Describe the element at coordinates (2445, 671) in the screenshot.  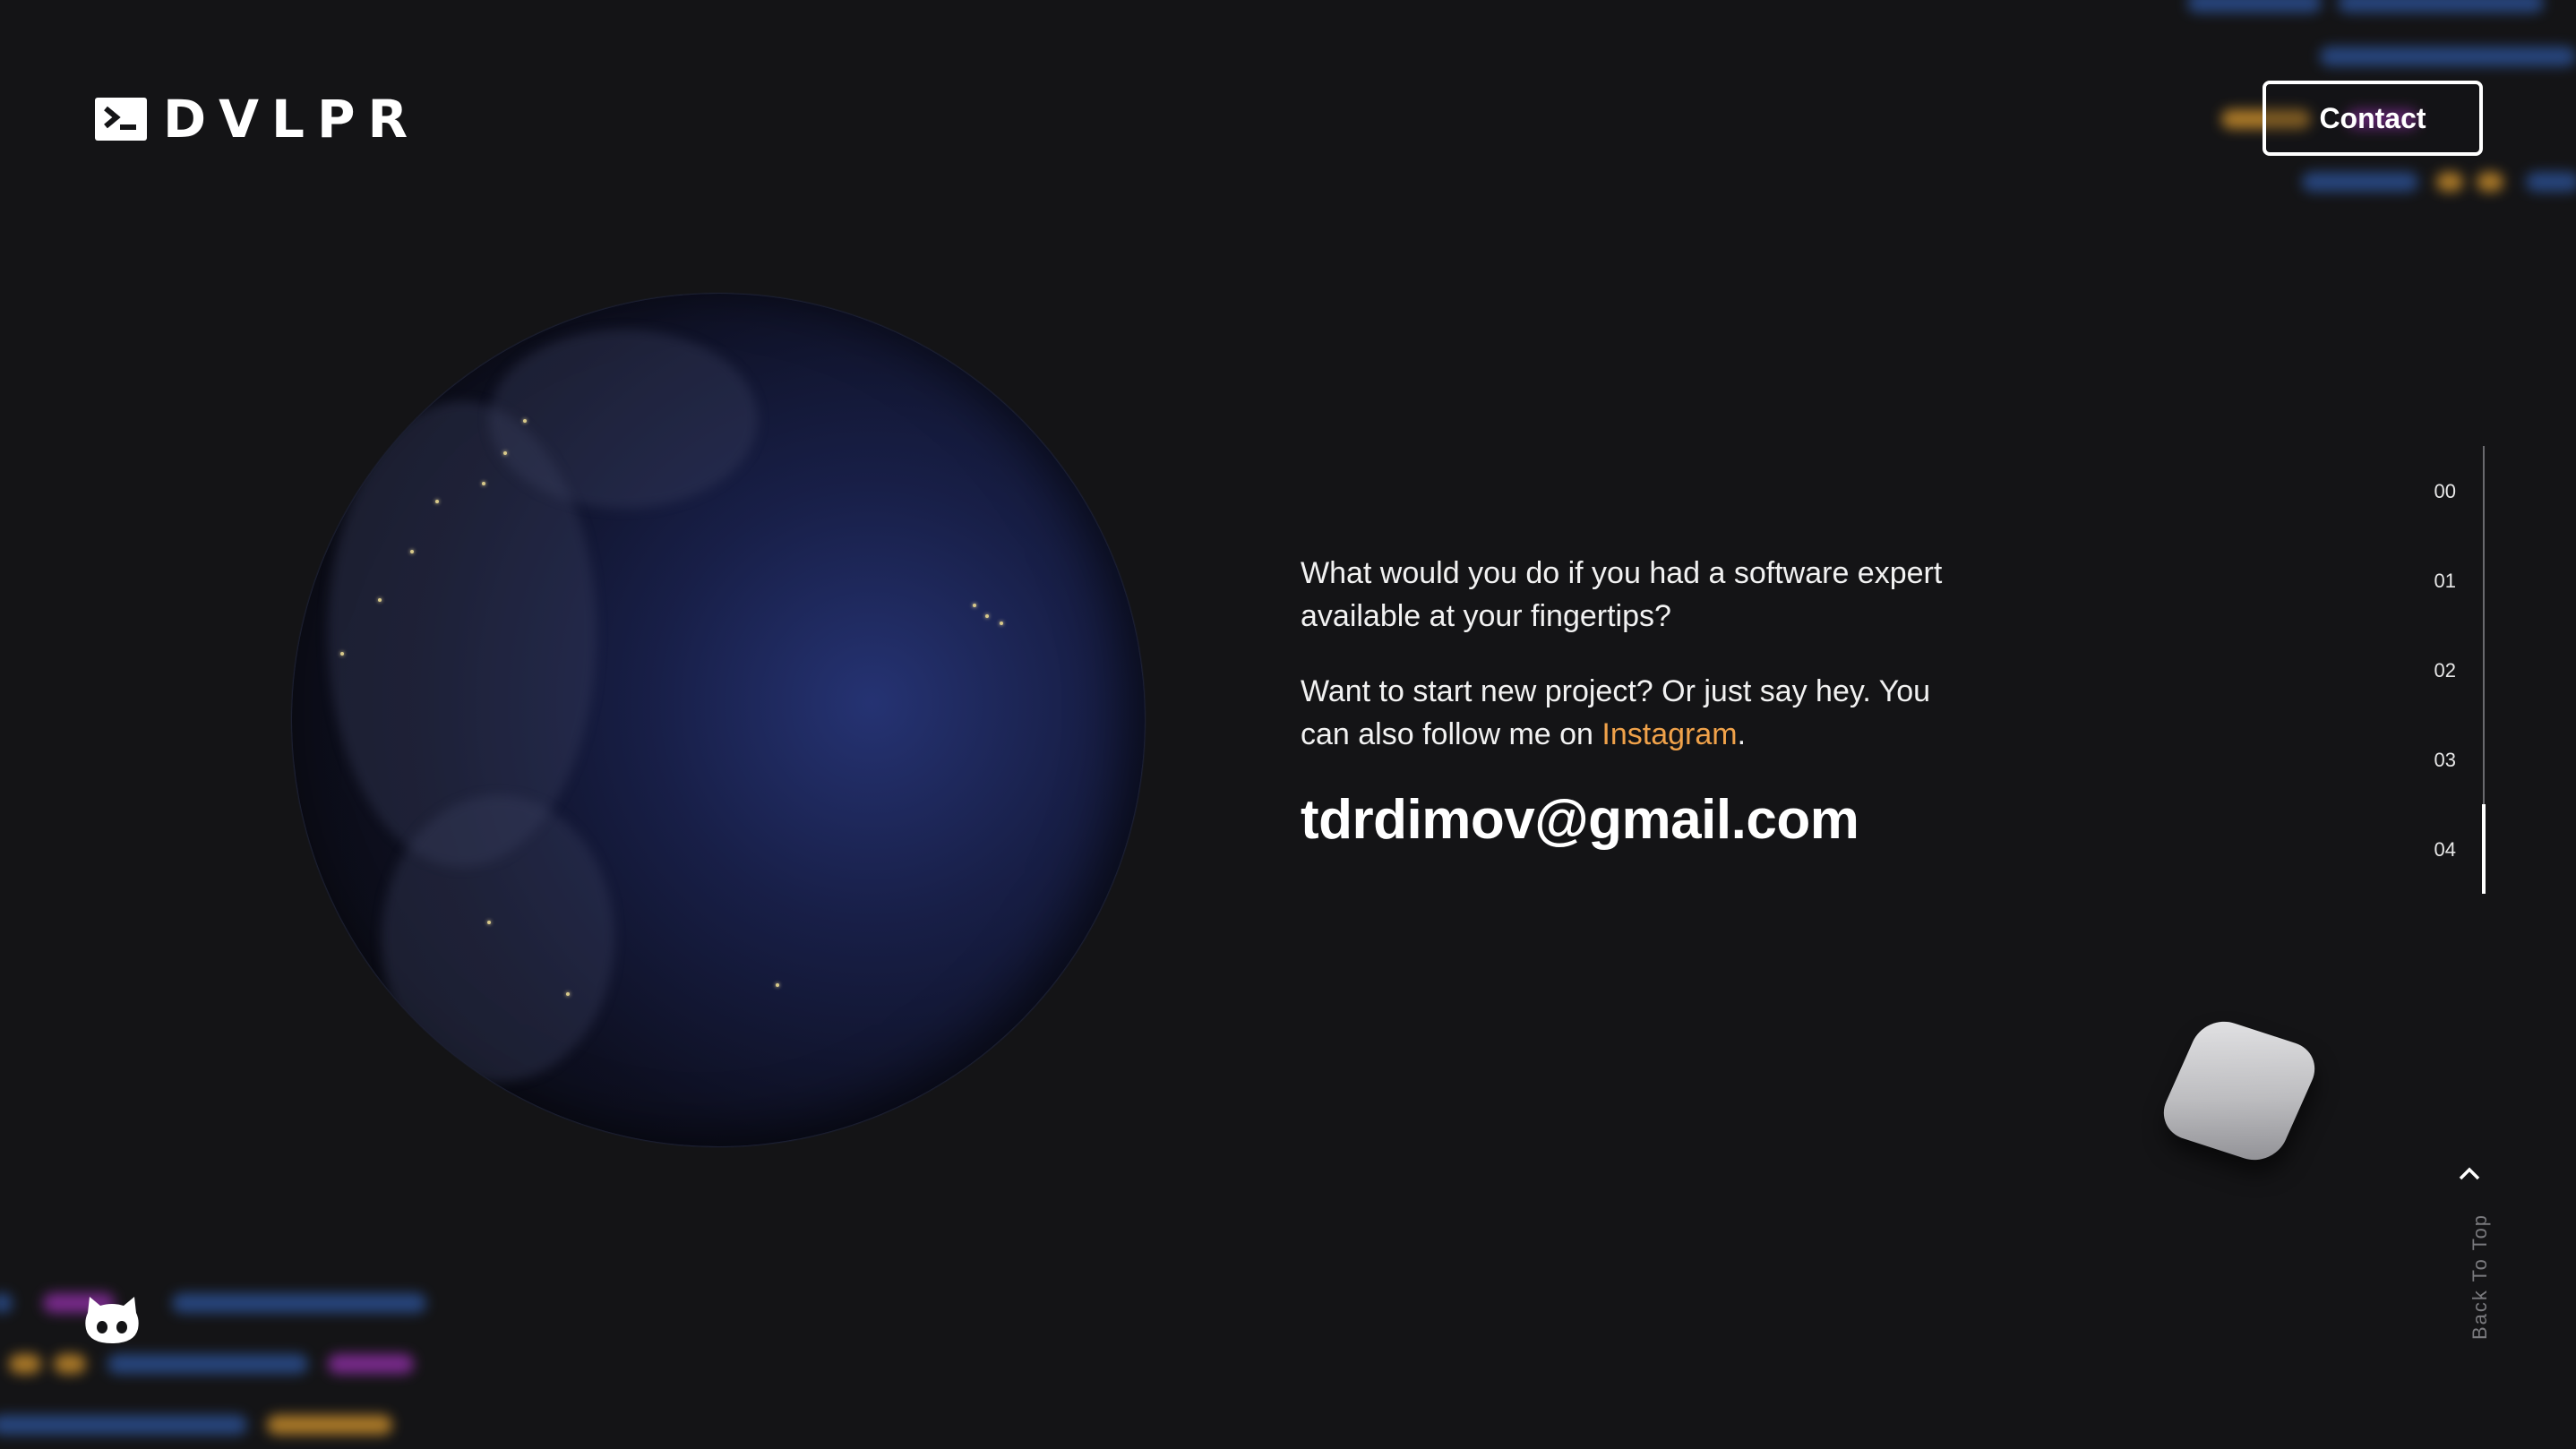
I see `section-nav-item-02: 02` at that location.